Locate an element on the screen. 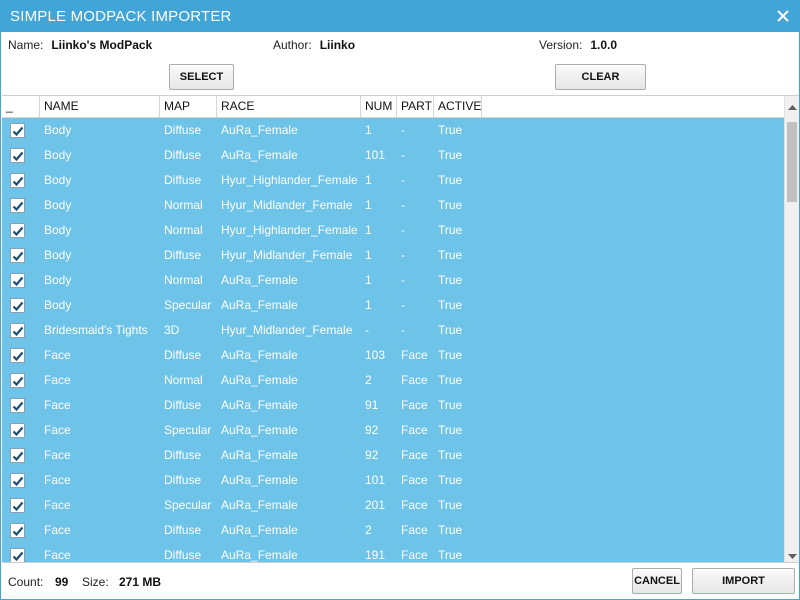  clear-selected-button: CLEAR SELECTED is located at coordinates (600, 85).